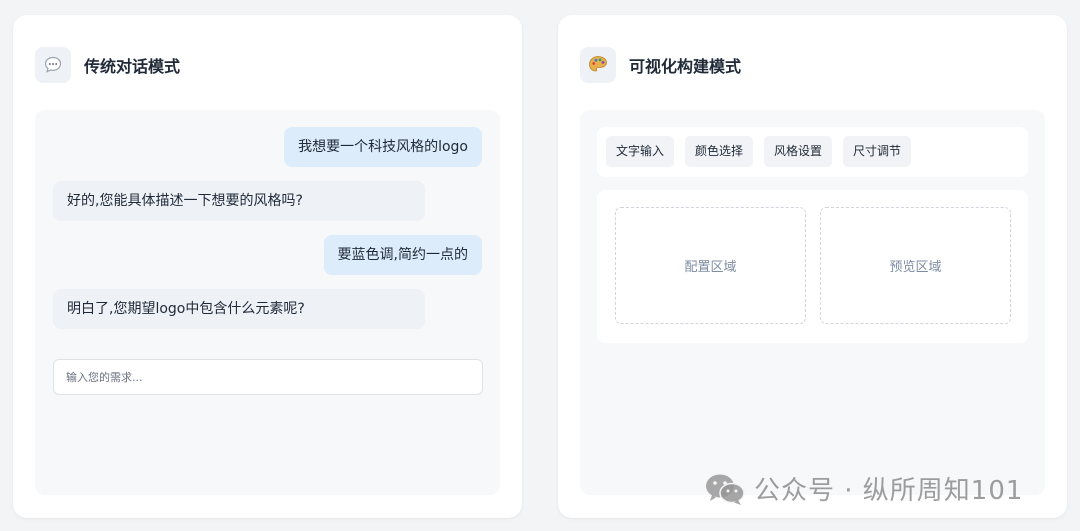 This screenshot has width=1080, height=531. I want to click on bot-message: 明白了,您期望logo中包含什么元素呢?, so click(239, 309).